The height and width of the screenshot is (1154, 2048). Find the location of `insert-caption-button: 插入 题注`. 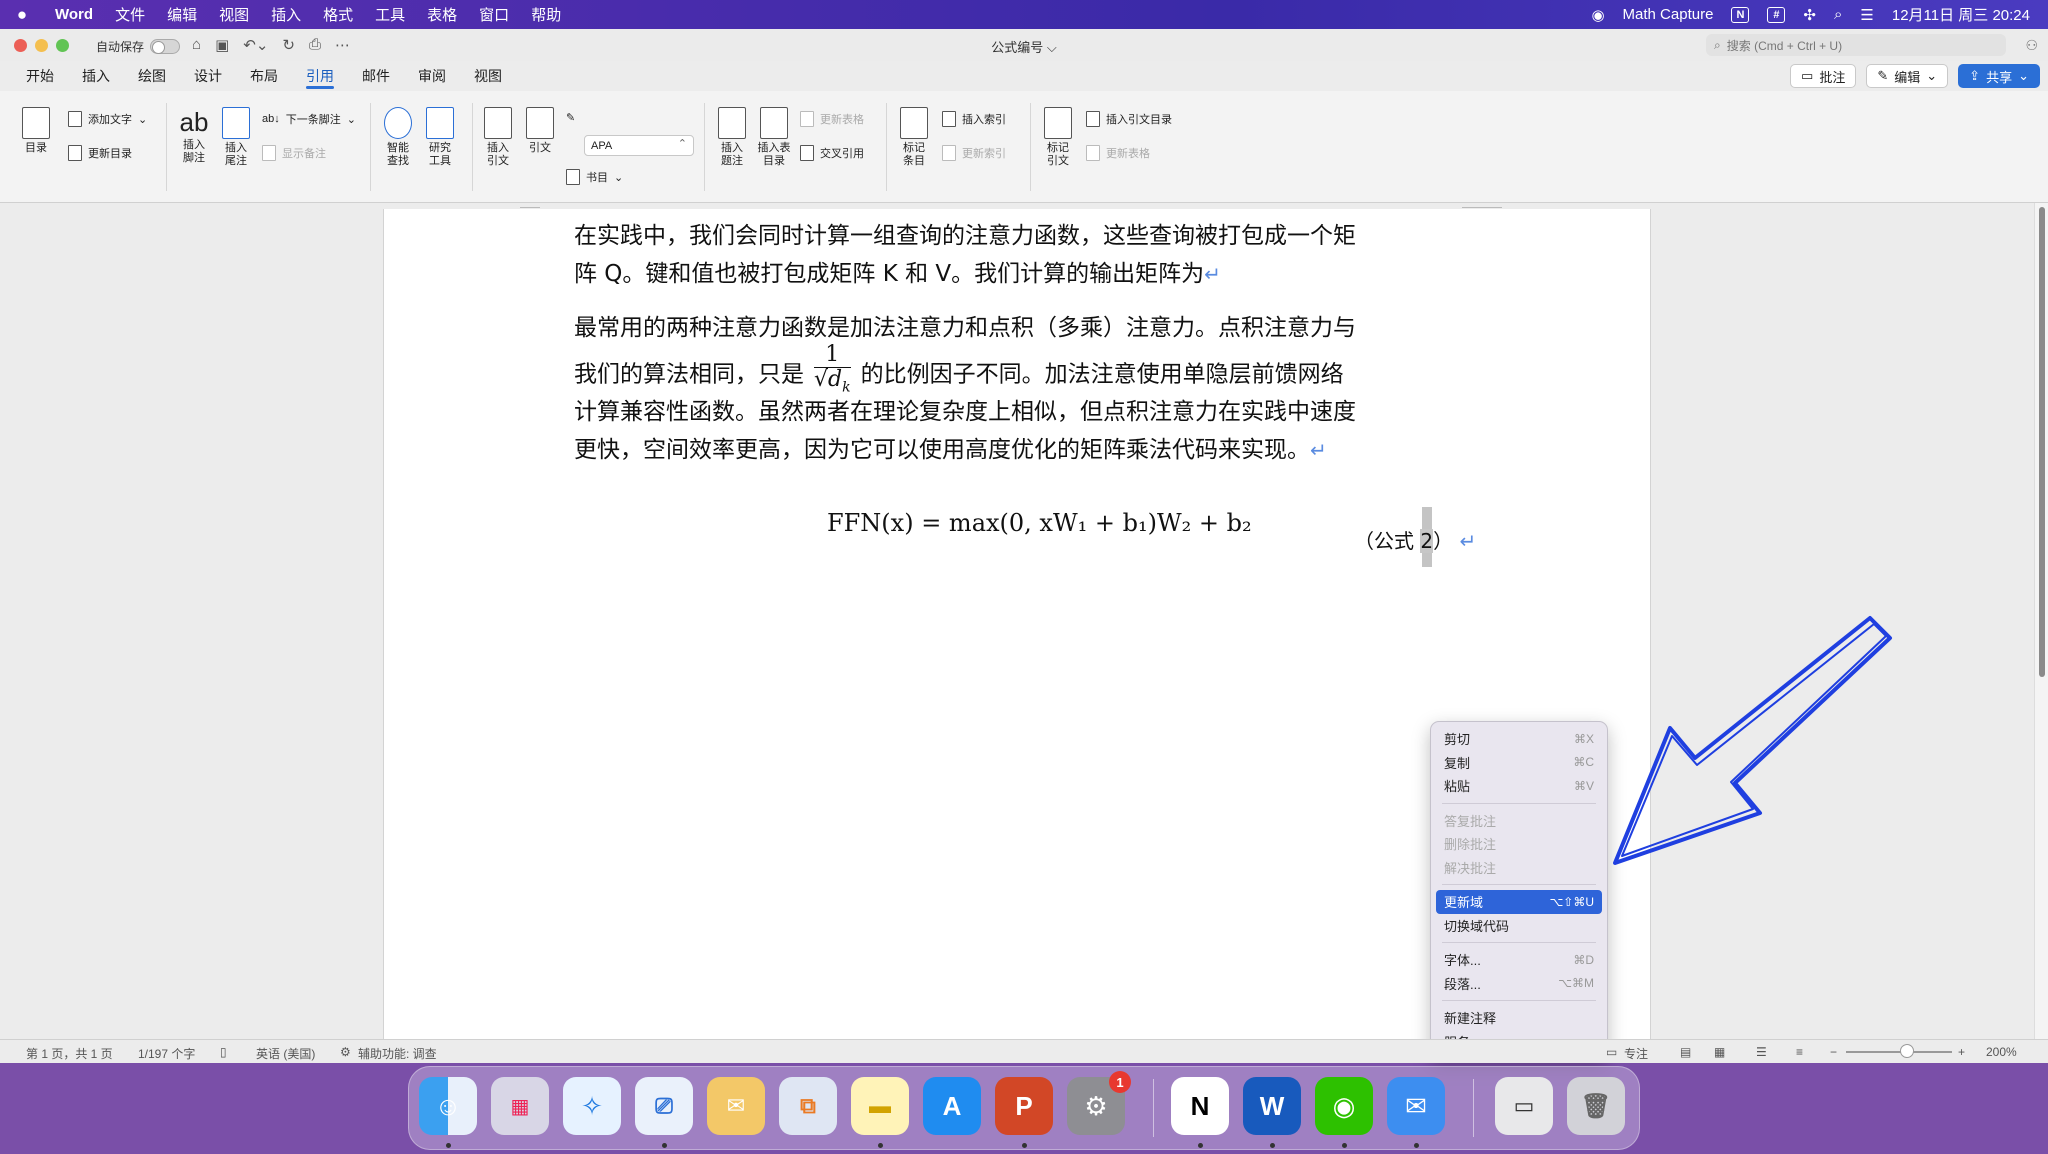

insert-caption-button: 插入 题注 is located at coordinates (732, 137).